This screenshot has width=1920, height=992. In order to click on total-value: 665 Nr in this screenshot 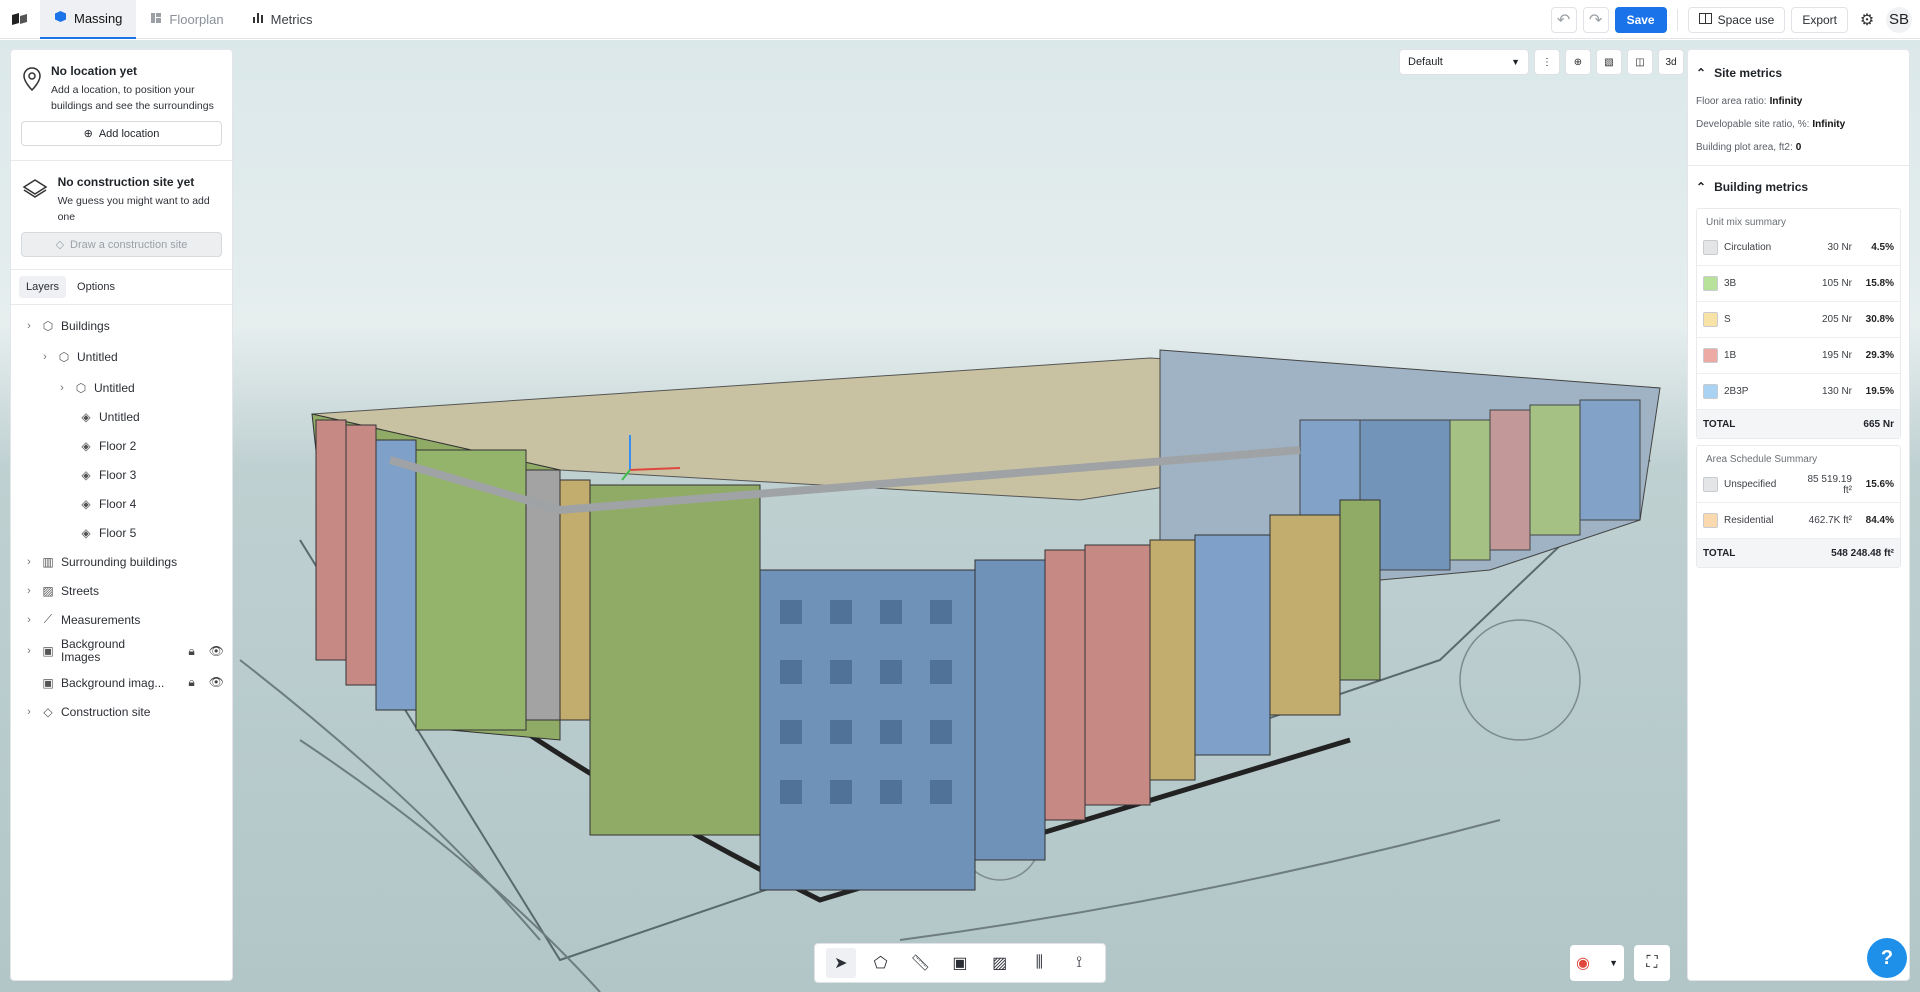, I will do `click(1878, 424)`.